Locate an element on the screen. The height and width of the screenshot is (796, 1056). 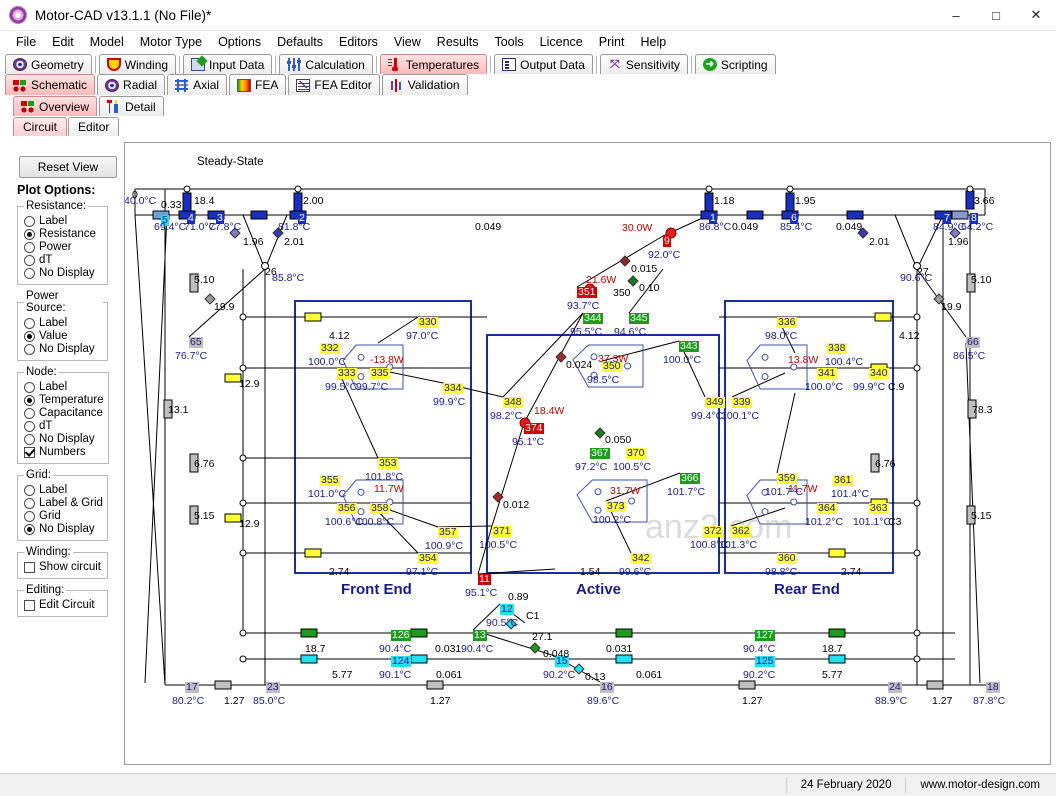
option-label-grid: Label & Grid is located at coordinates (63, 503).